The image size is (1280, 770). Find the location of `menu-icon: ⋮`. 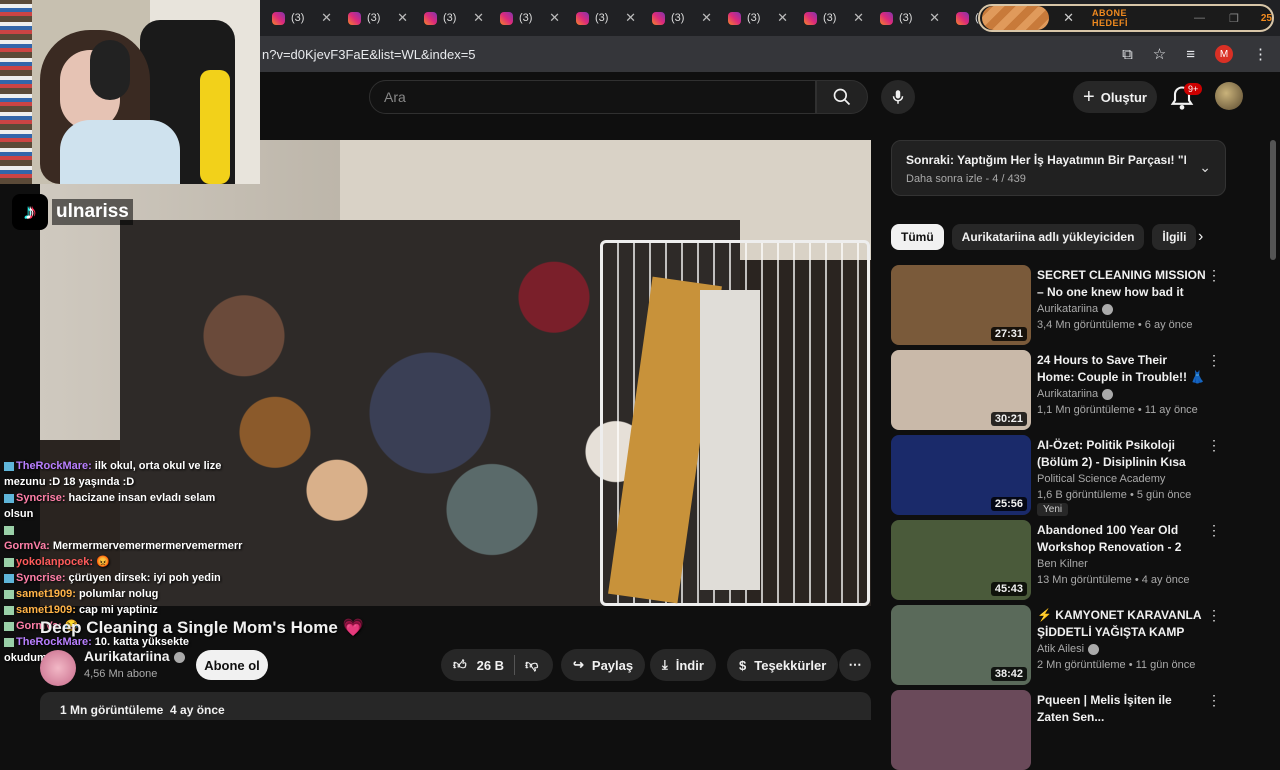

menu-icon: ⋮ is located at coordinates (1260, 54).